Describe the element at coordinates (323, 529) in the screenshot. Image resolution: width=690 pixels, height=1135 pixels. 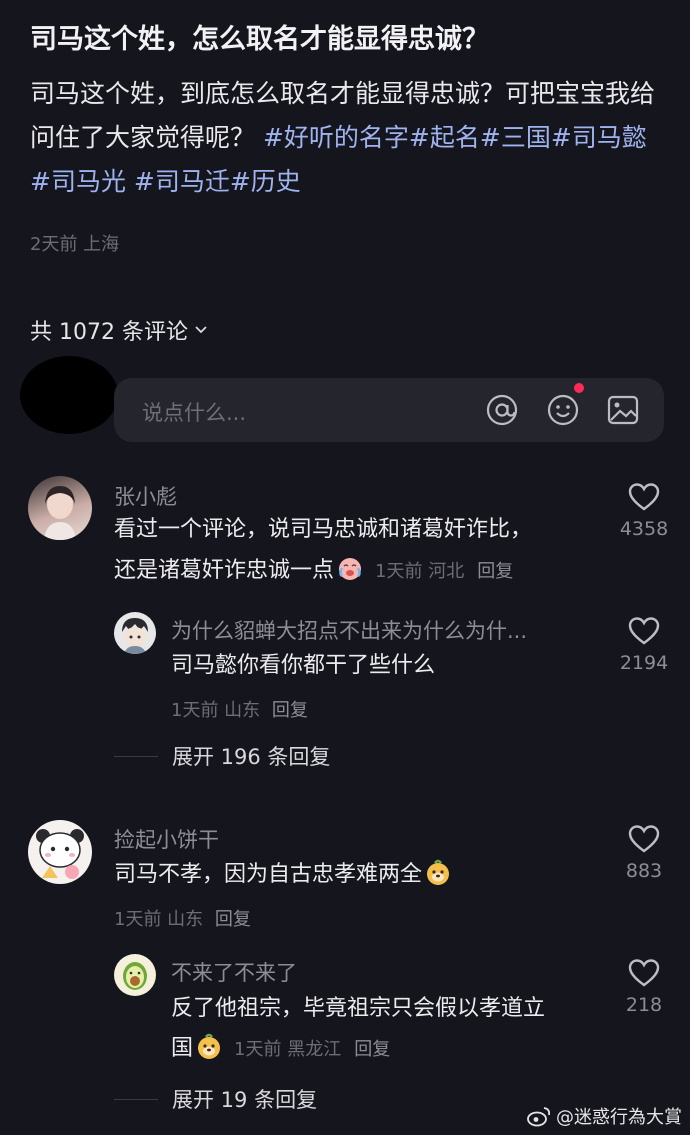
I see `comment-text-line: 看过一个评论，说司马忠诚和诸葛奸诈比，` at that location.